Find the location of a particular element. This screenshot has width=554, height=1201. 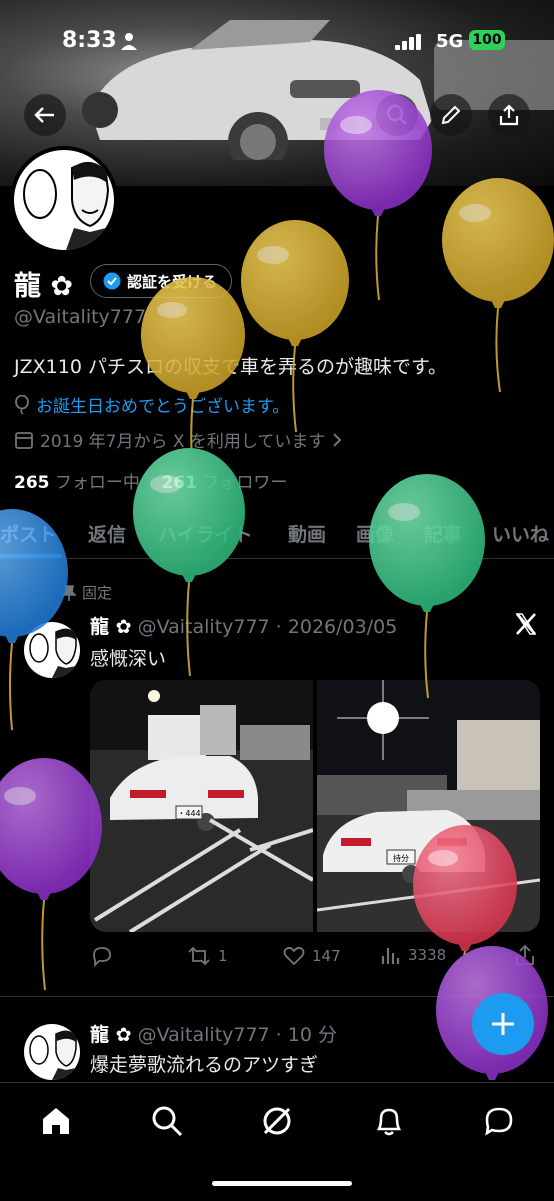

post-header: 龍 ✿ @Vaitality777 · 10 分 is located at coordinates (213, 1033).